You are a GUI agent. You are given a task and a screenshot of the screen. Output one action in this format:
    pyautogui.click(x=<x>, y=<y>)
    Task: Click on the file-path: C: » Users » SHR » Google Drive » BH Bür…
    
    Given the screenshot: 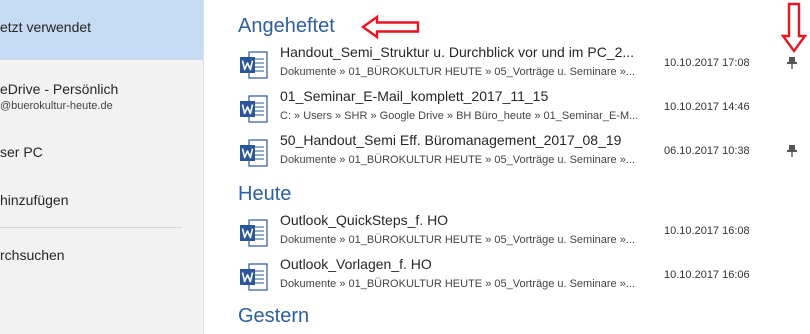 What is the action you would take?
    pyautogui.click(x=459, y=116)
    